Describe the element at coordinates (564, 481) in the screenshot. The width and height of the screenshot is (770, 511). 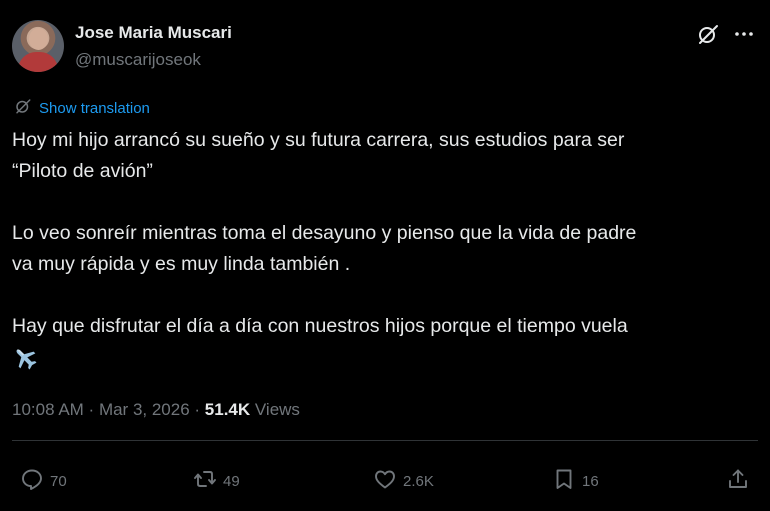
I see `bookmark-icon` at that location.